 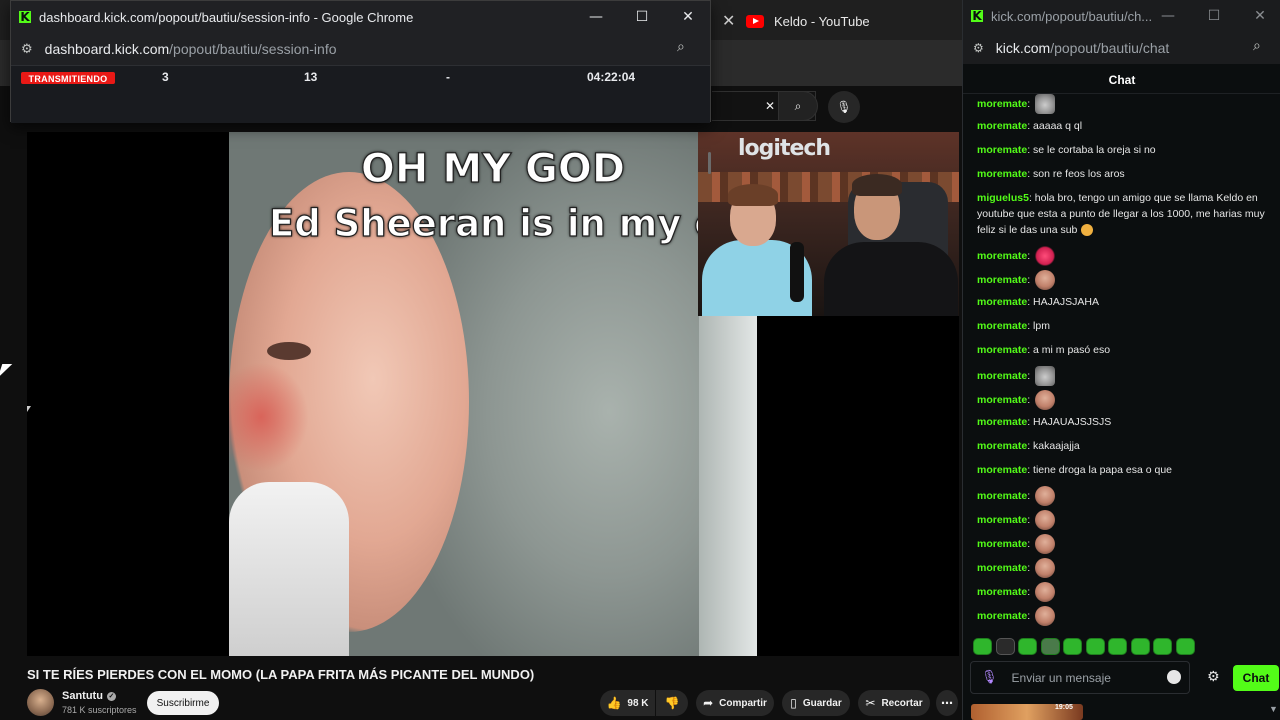 I want to click on chat-url: kick.com/popout/bautiu/chat, so click(x=1083, y=48).